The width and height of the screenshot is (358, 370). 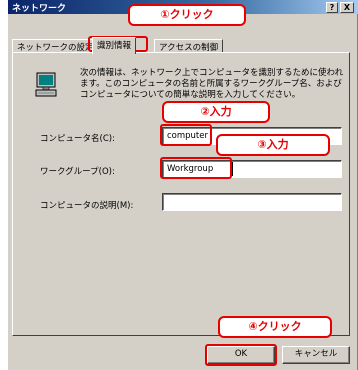 What do you see at coordinates (186, 135) in the screenshot?
I see `step2-highlight` at bounding box center [186, 135].